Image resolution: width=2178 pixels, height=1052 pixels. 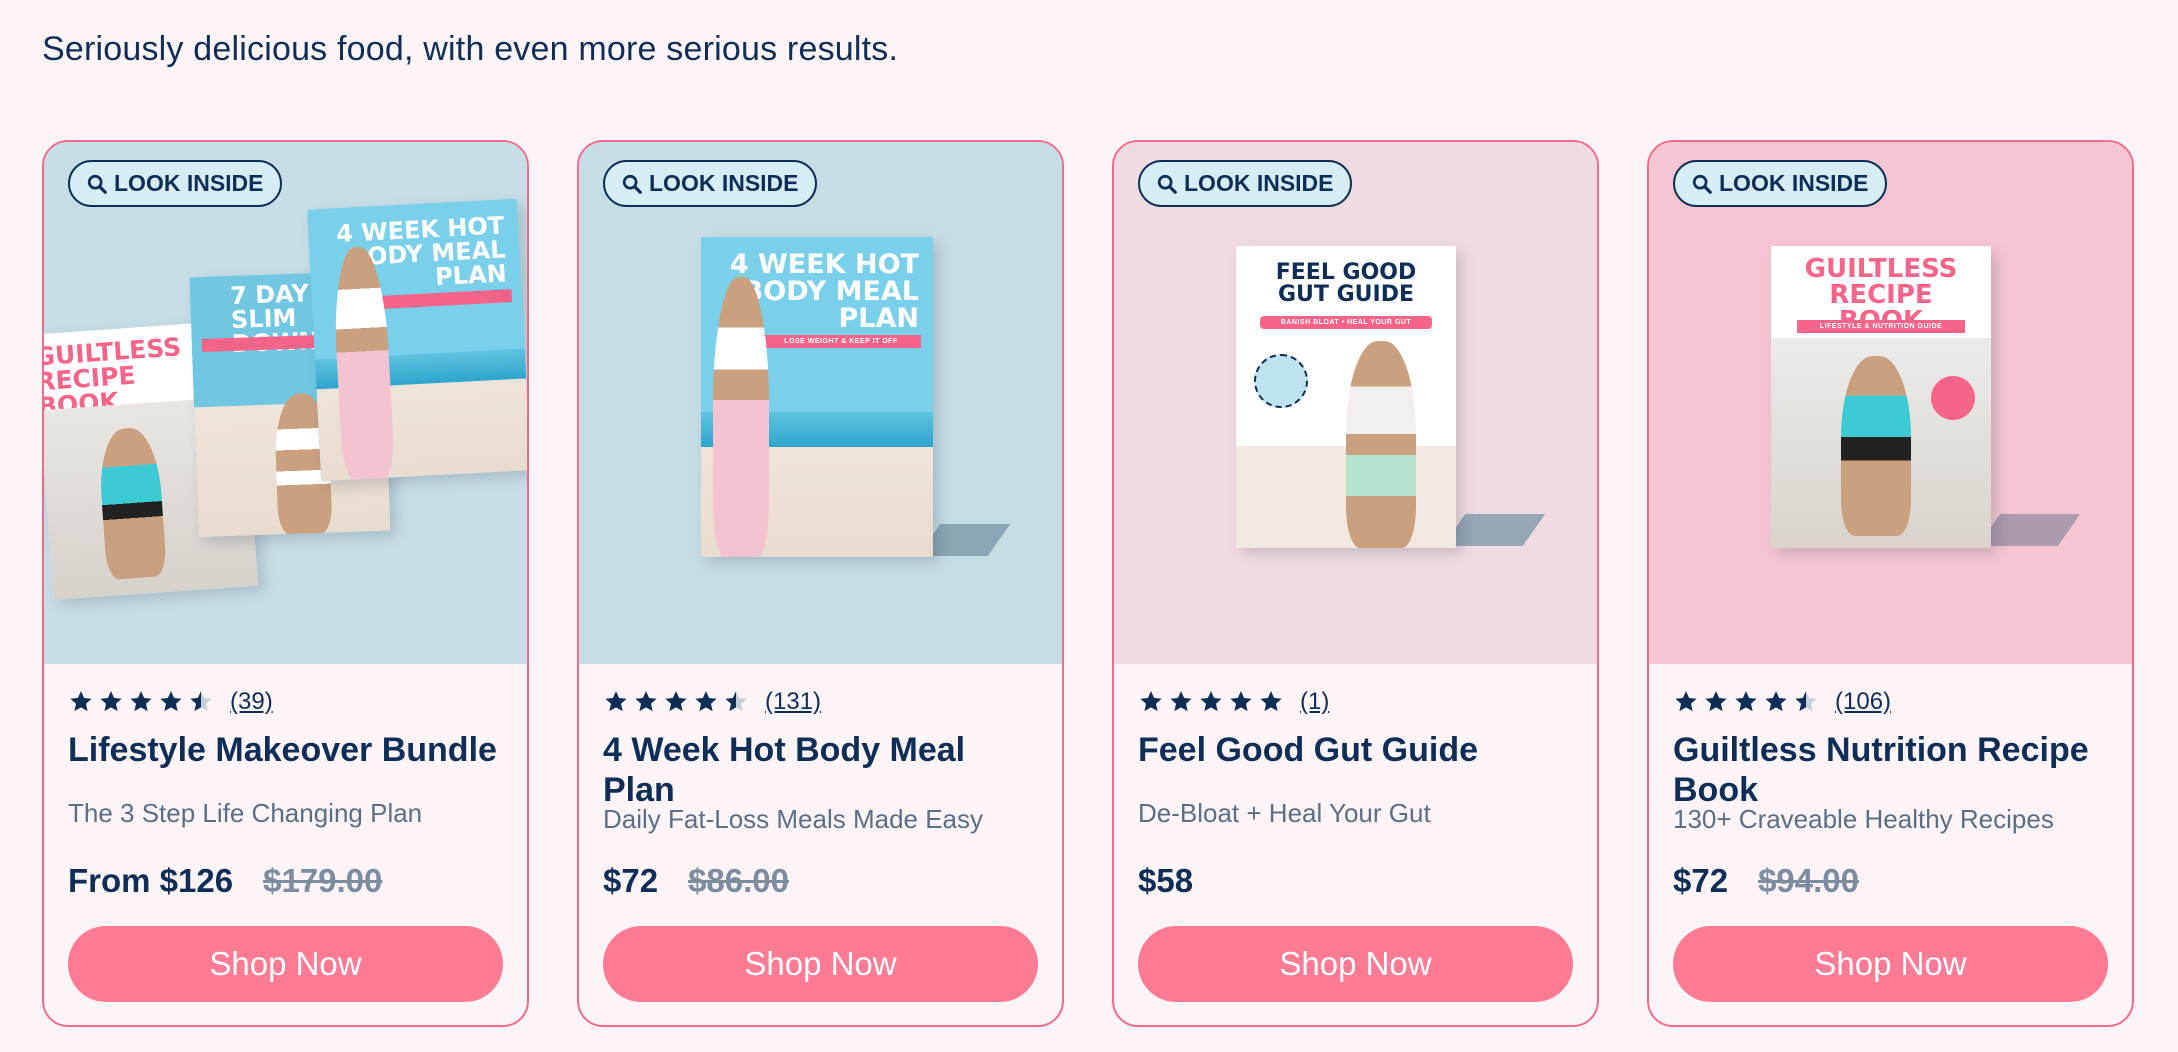 I want to click on compare-price: $179.00, so click(x=323, y=880).